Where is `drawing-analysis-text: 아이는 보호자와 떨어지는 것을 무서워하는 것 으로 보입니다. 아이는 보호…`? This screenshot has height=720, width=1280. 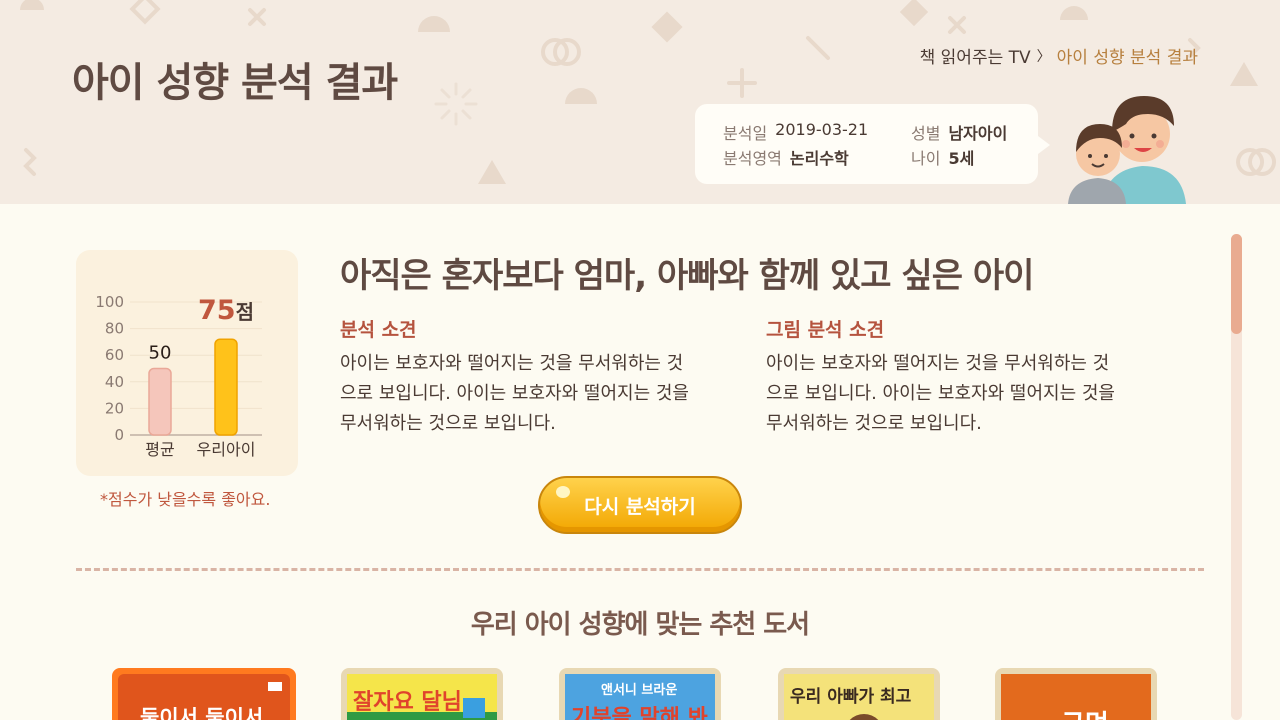 drawing-analysis-text: 아이는 보호자와 떨어지는 것을 무서워하는 것 으로 보입니다. 아이는 보호… is located at coordinates (956, 394).